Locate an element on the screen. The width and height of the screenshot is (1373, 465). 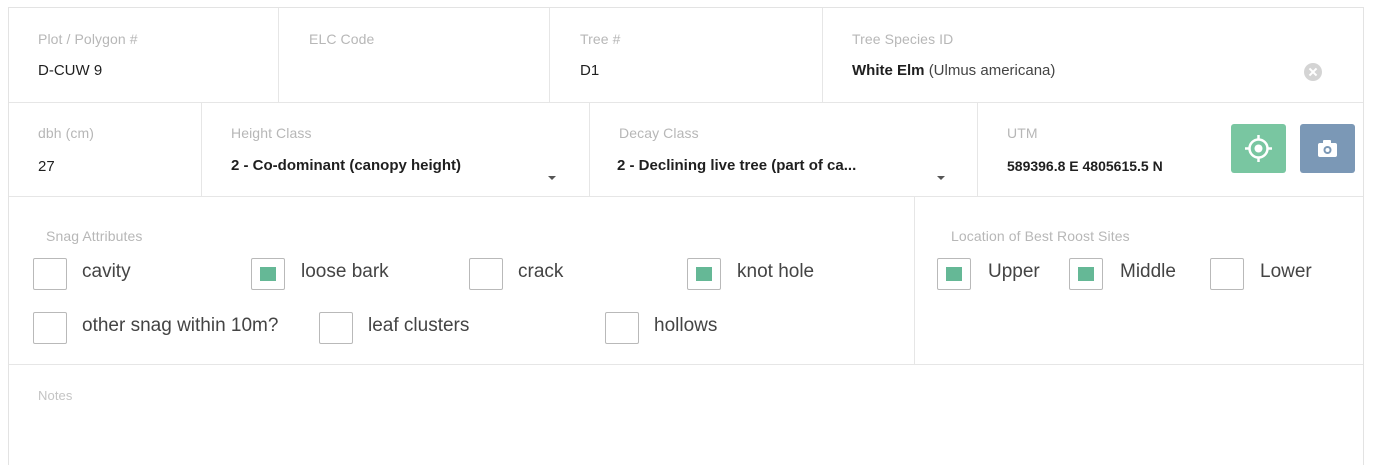
checkbox-label-leaf-clusters: leaf clusters is located at coordinates (419, 325).